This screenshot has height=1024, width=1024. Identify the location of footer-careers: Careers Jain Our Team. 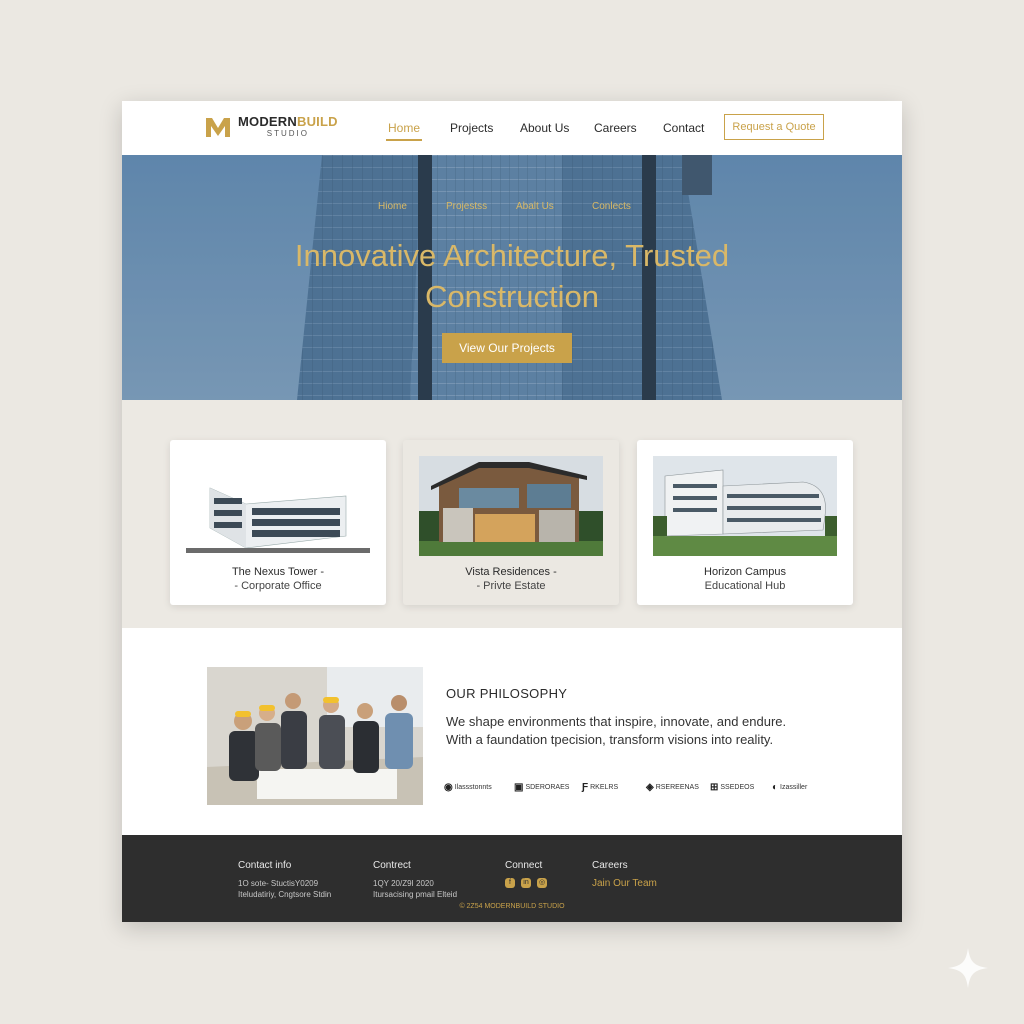
(624, 874).